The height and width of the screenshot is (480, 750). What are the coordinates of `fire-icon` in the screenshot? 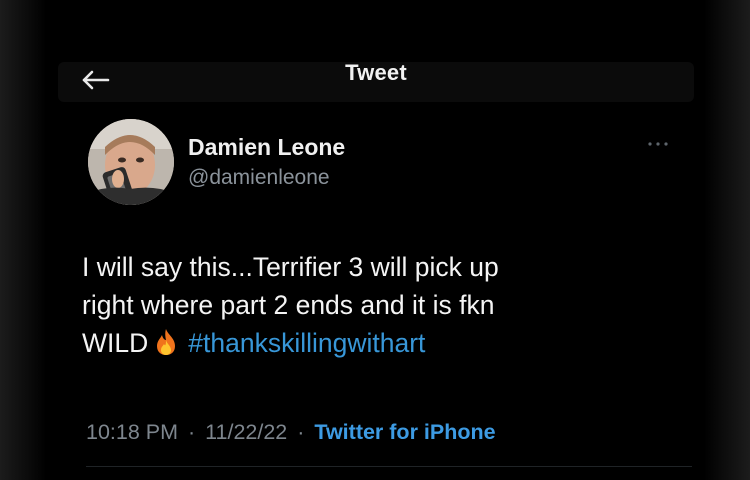 It's located at (166, 342).